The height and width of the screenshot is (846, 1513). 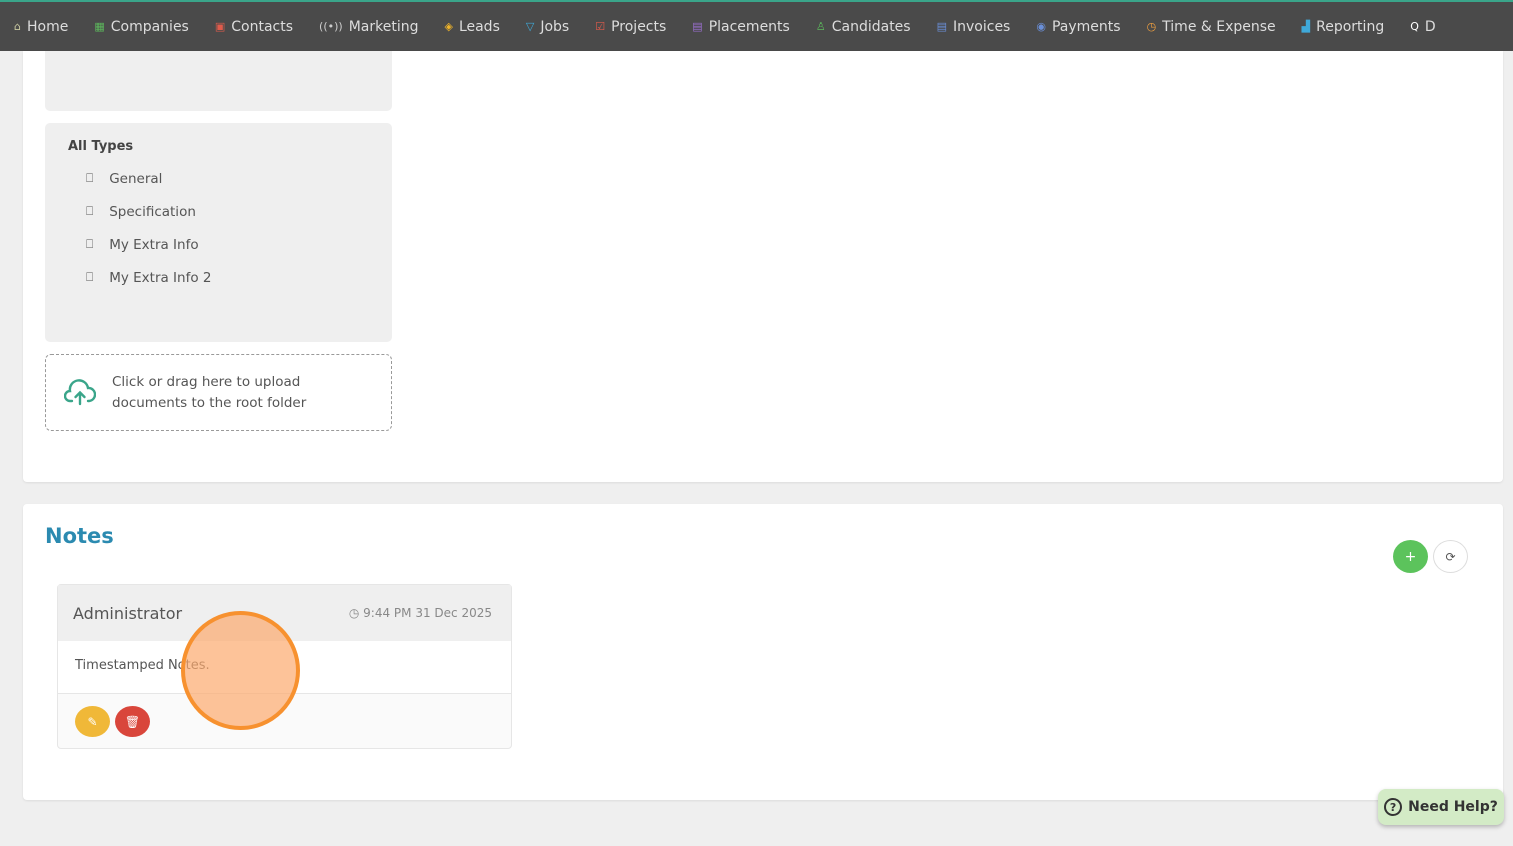 I want to click on document-type-label: Specification, so click(x=152, y=211).